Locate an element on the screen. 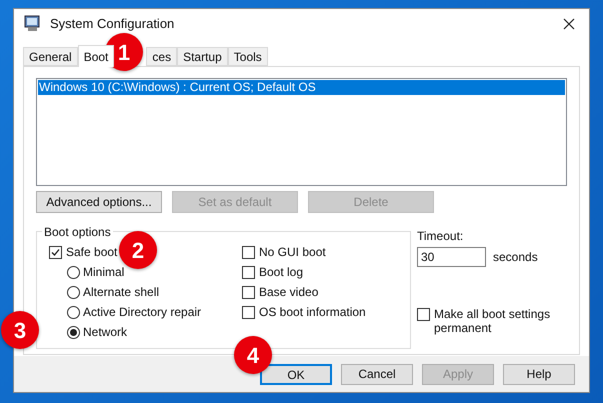  monitor-icon is located at coordinates (33, 23).